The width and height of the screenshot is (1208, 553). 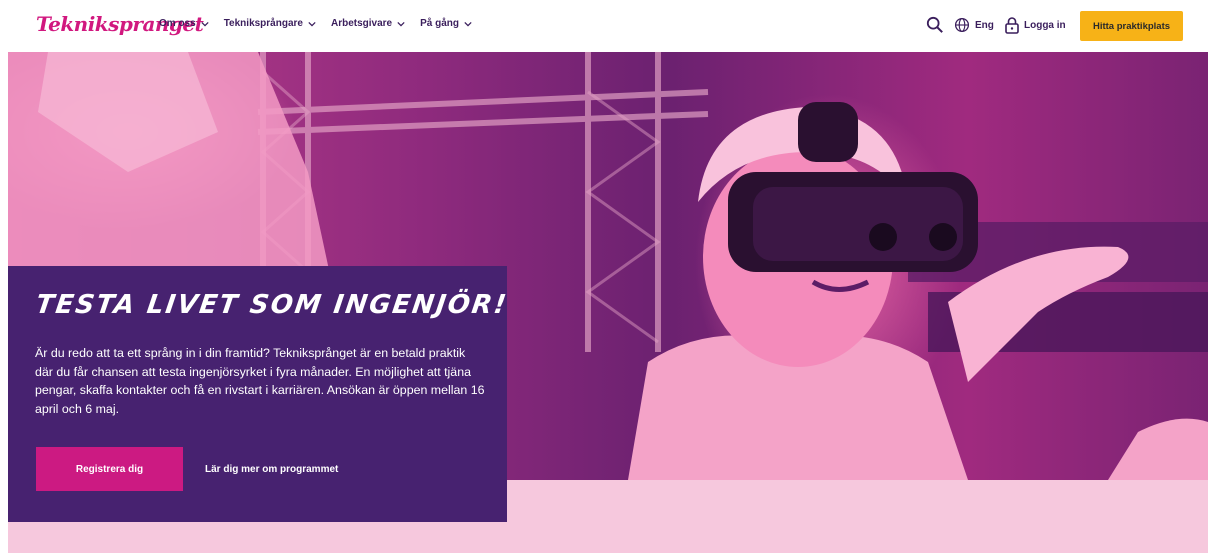 What do you see at coordinates (984, 25) in the screenshot?
I see `language-switch: Eng` at bounding box center [984, 25].